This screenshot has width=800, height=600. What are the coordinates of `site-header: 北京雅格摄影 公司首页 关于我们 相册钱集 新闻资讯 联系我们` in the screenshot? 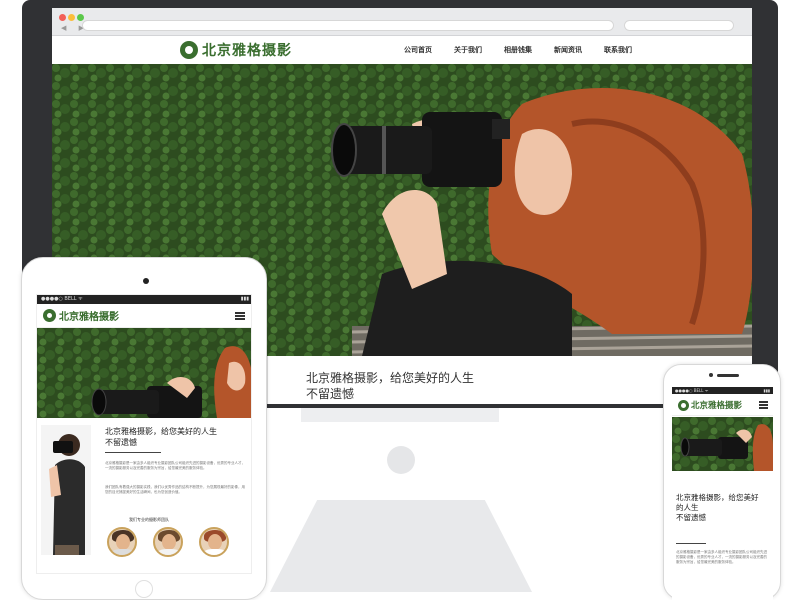 It's located at (402, 50).